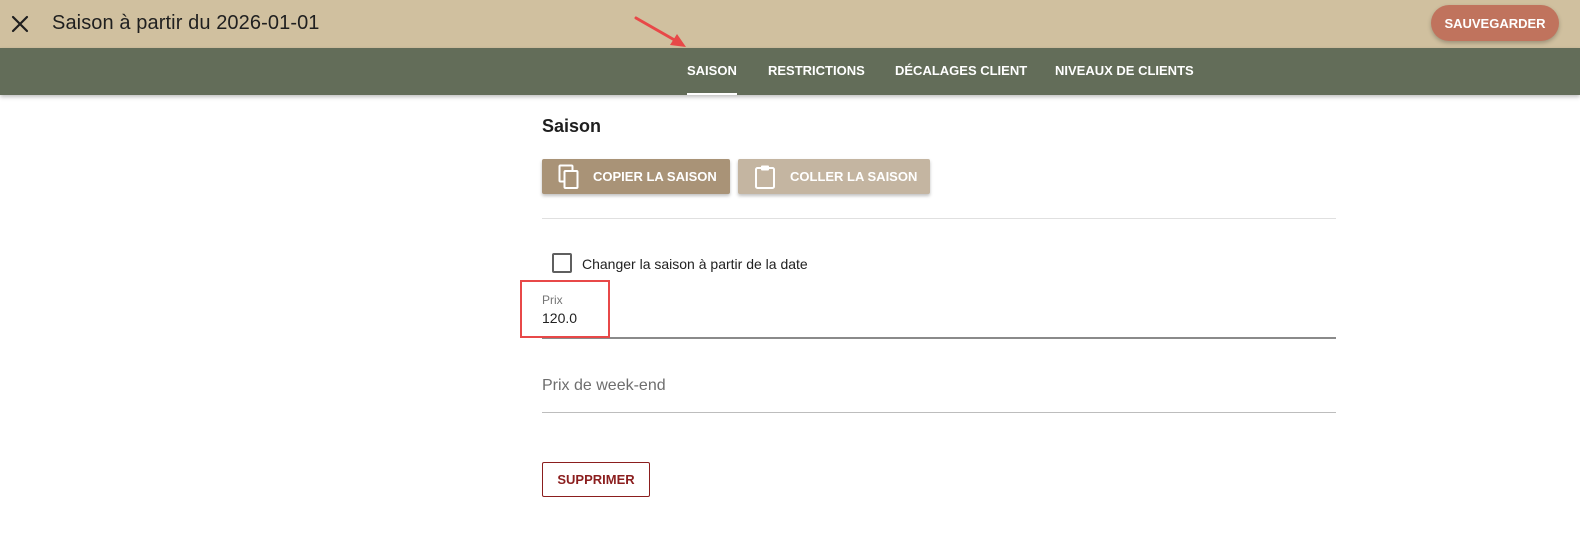 This screenshot has width=1580, height=546. I want to click on change-season-label: Changer la saison à partir de la date, so click(695, 264).